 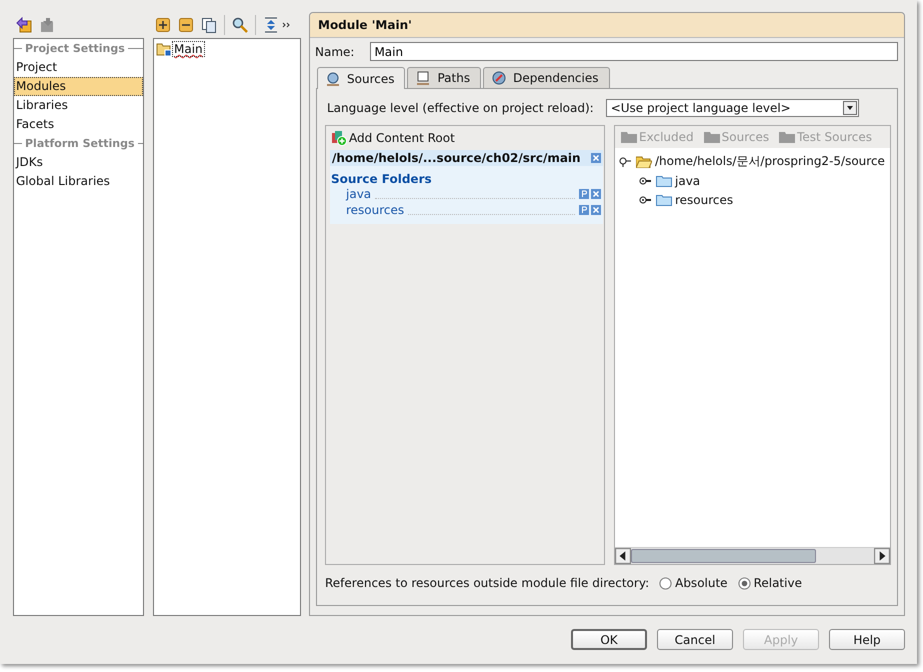 I want to click on tree-item: Main, so click(x=188, y=49).